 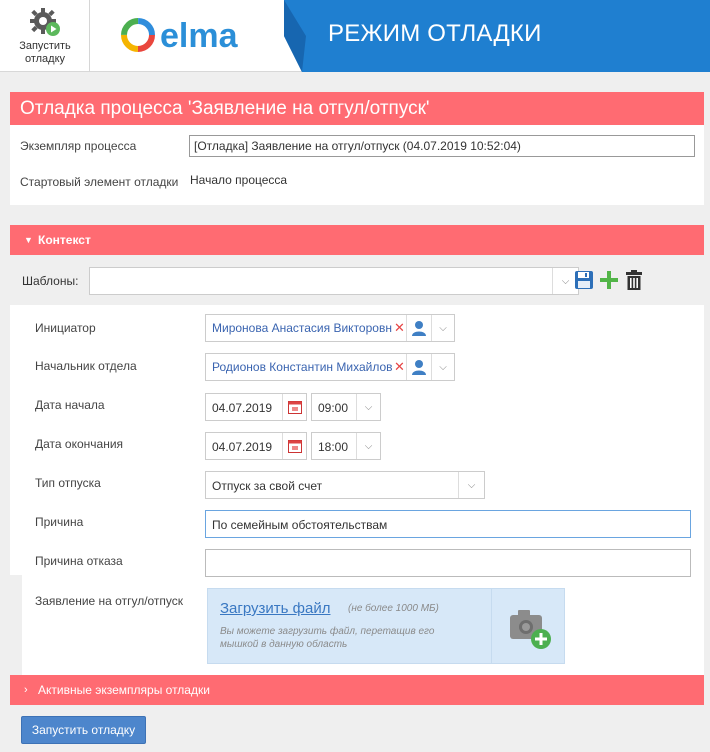 I want to click on start-date-value: 04.07.2019, so click(x=242, y=408).